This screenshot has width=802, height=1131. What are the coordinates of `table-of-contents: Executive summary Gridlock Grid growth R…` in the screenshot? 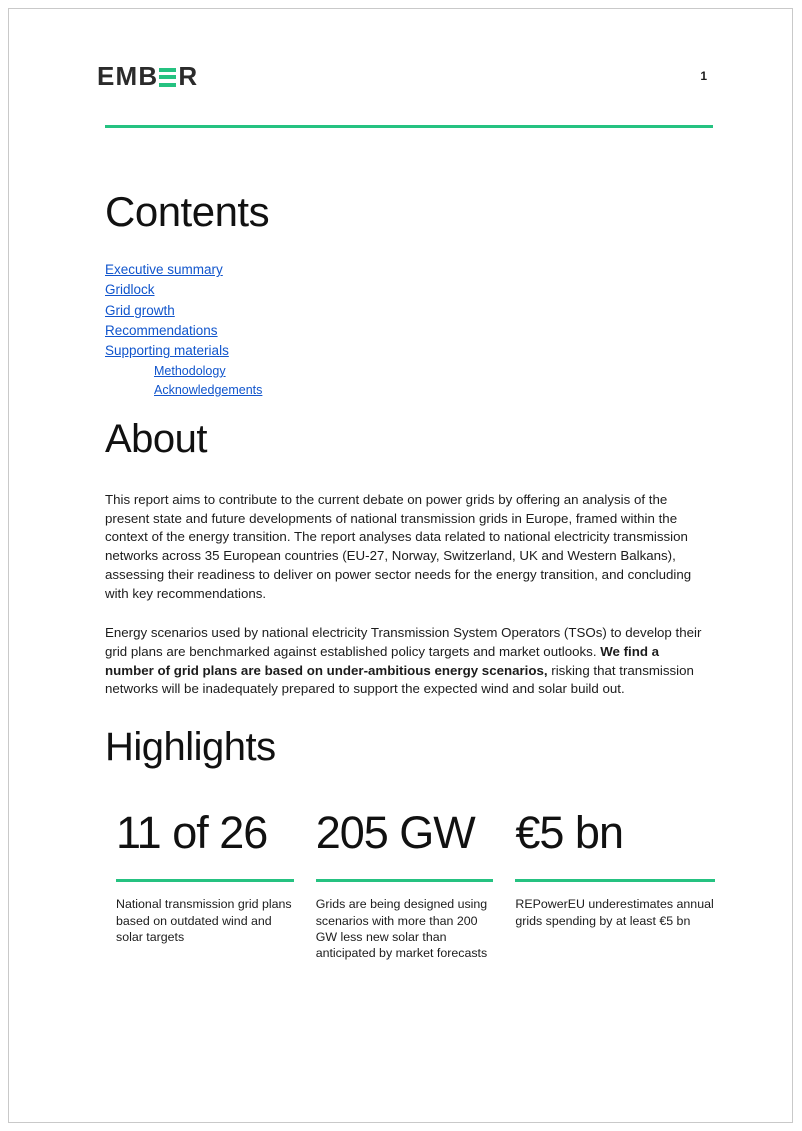 It's located at (410, 329).